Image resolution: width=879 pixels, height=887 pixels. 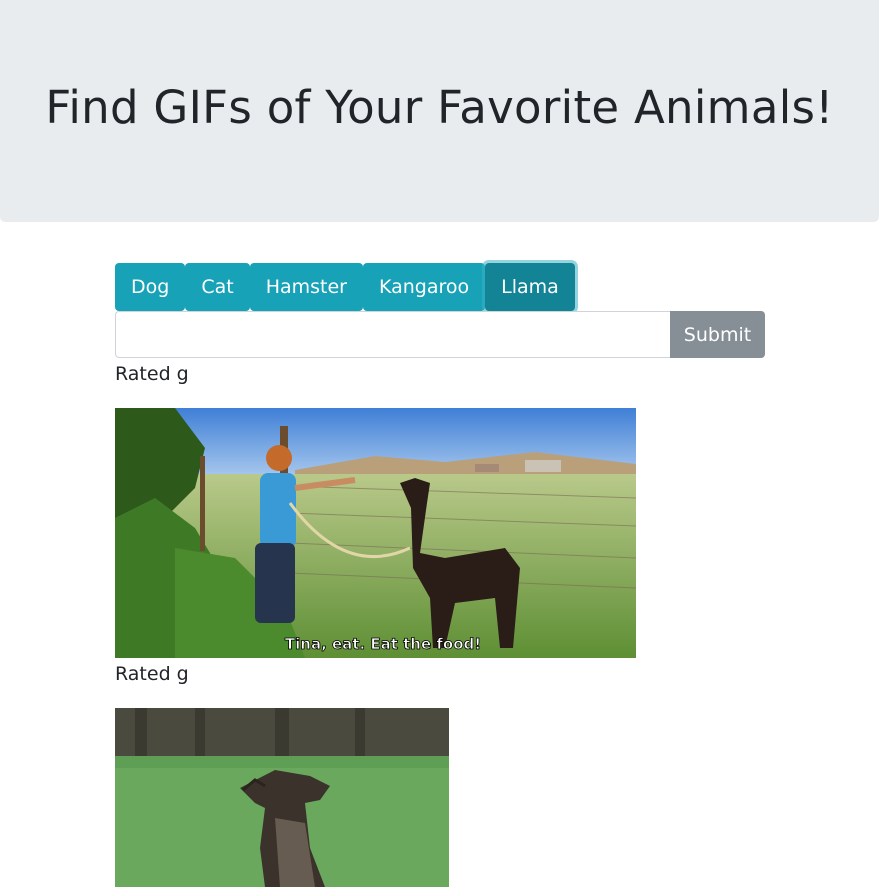 What do you see at coordinates (530, 287) in the screenshot?
I see `animal-button-llama: Llama` at bounding box center [530, 287].